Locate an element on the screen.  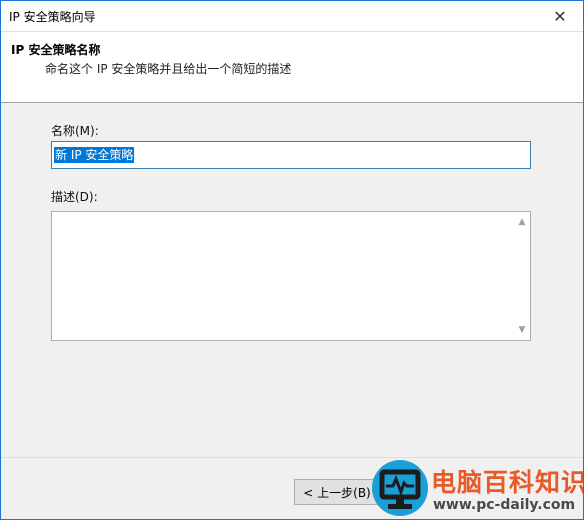
window-title: IP 安全策略向导 is located at coordinates (52, 17).